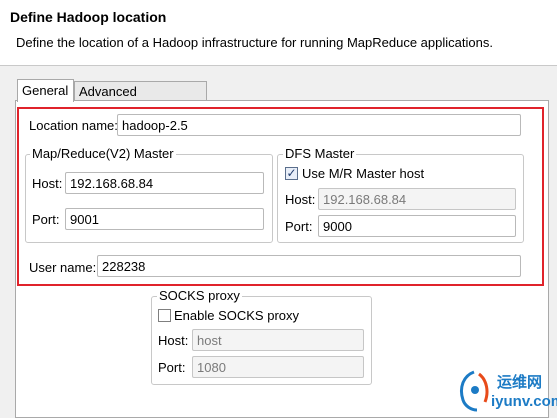 This screenshot has width=557, height=418. I want to click on watermark-chinese-text: 运维网, so click(520, 382).